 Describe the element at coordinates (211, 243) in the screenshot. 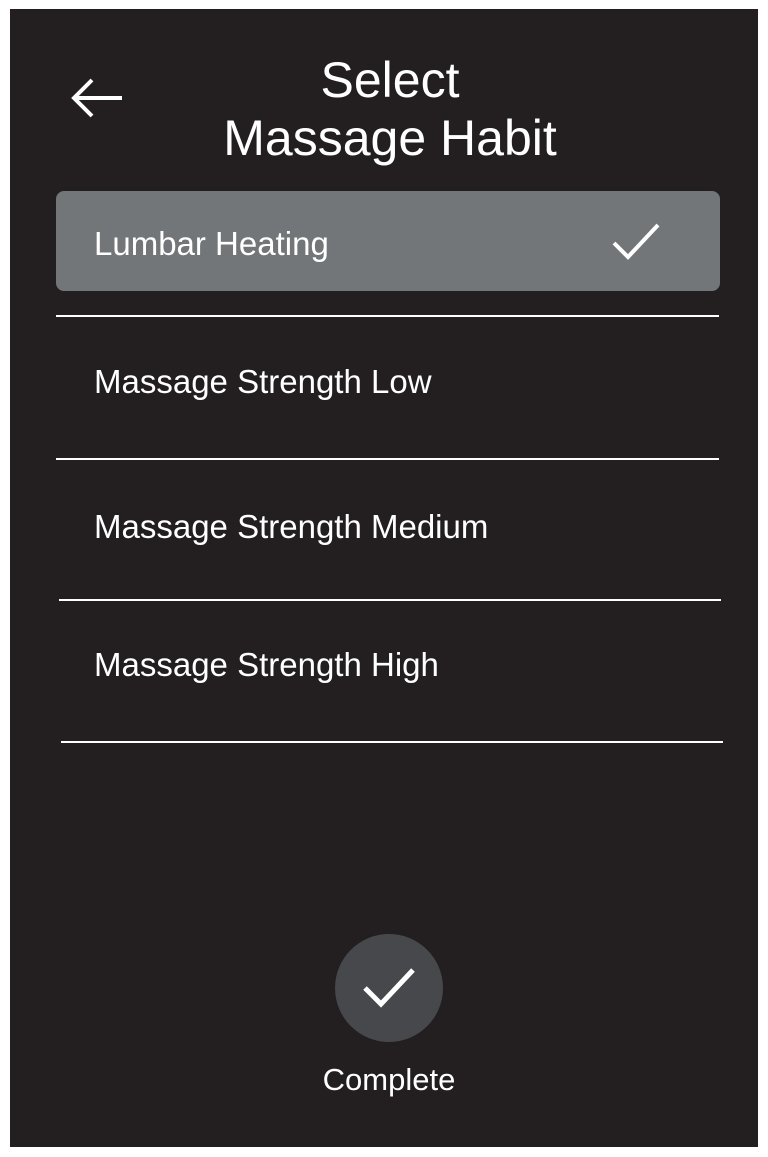

I see `option-label: Lumbar Heating` at that location.